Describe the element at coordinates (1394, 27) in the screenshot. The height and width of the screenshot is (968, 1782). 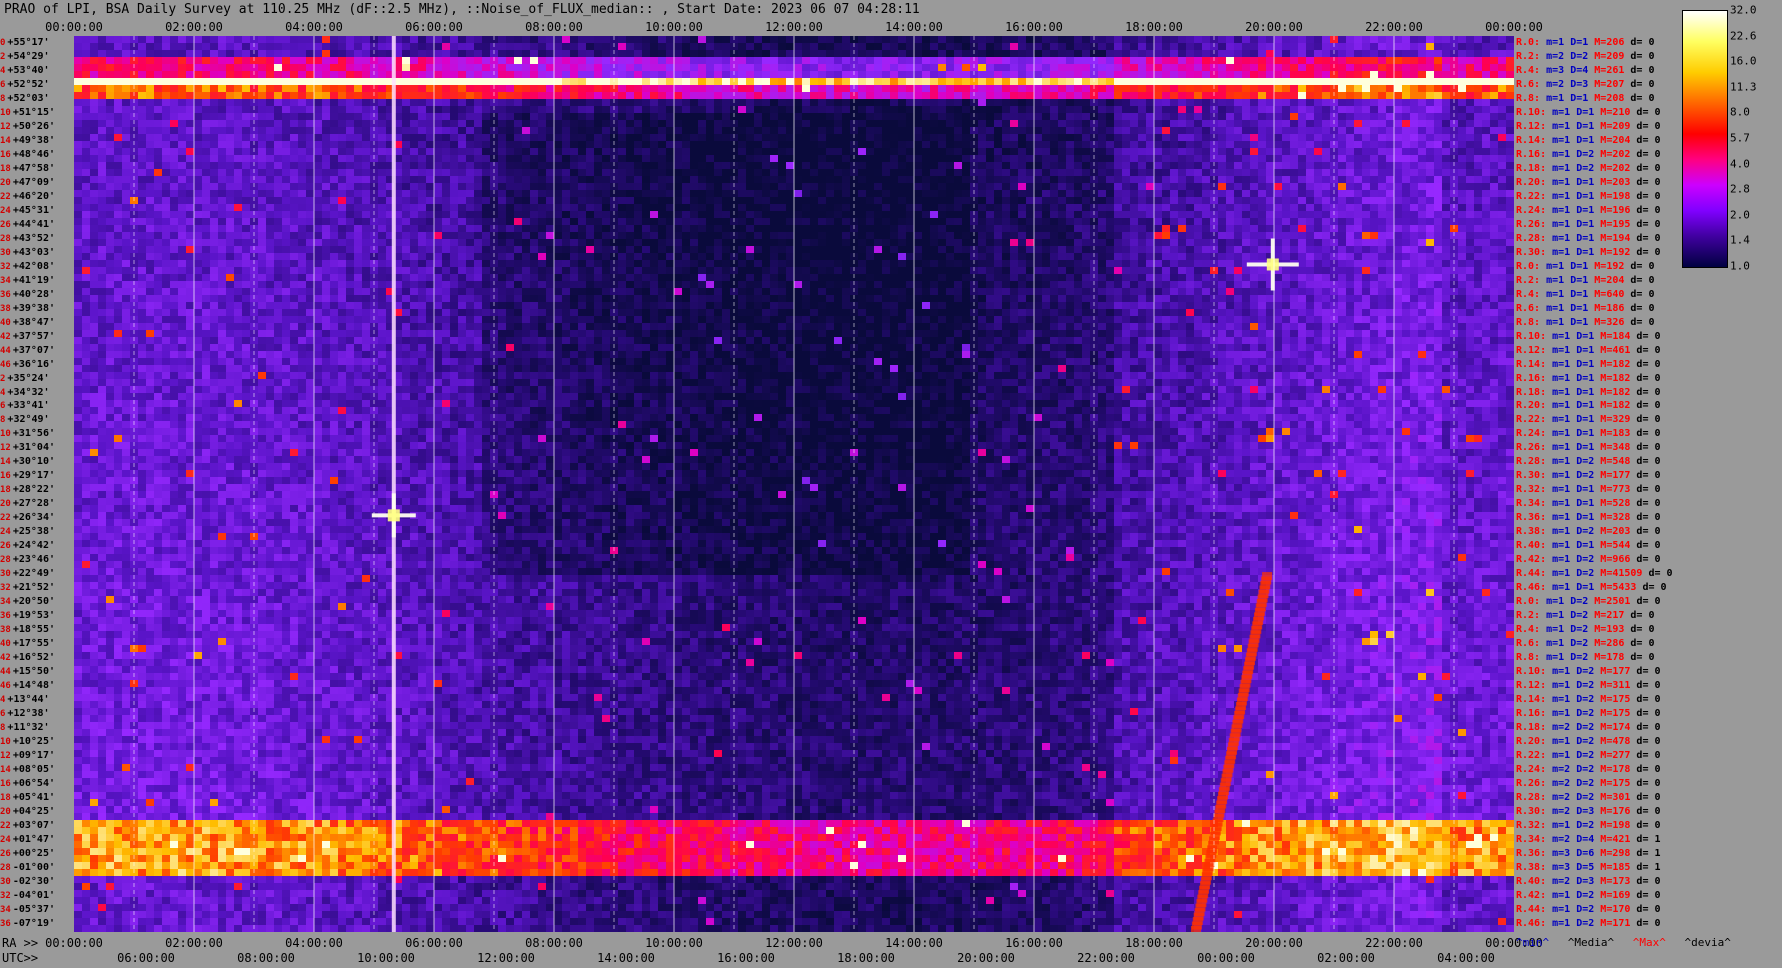
I see `axis-tick-label: 22:00:00` at that location.